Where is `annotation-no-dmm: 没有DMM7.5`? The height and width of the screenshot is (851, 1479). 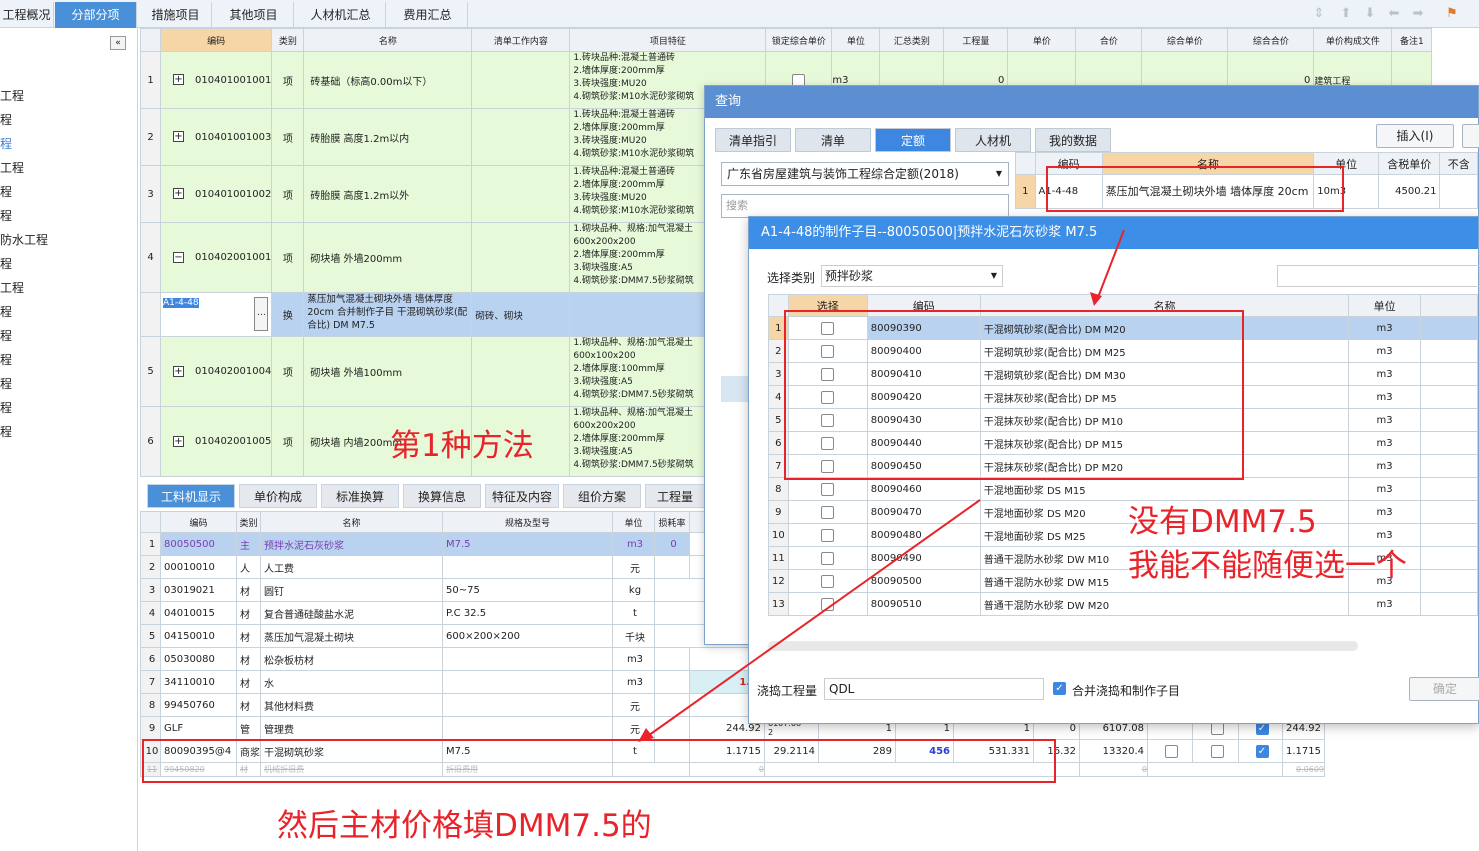 annotation-no-dmm: 没有DMM7.5 is located at coordinates (1222, 522).